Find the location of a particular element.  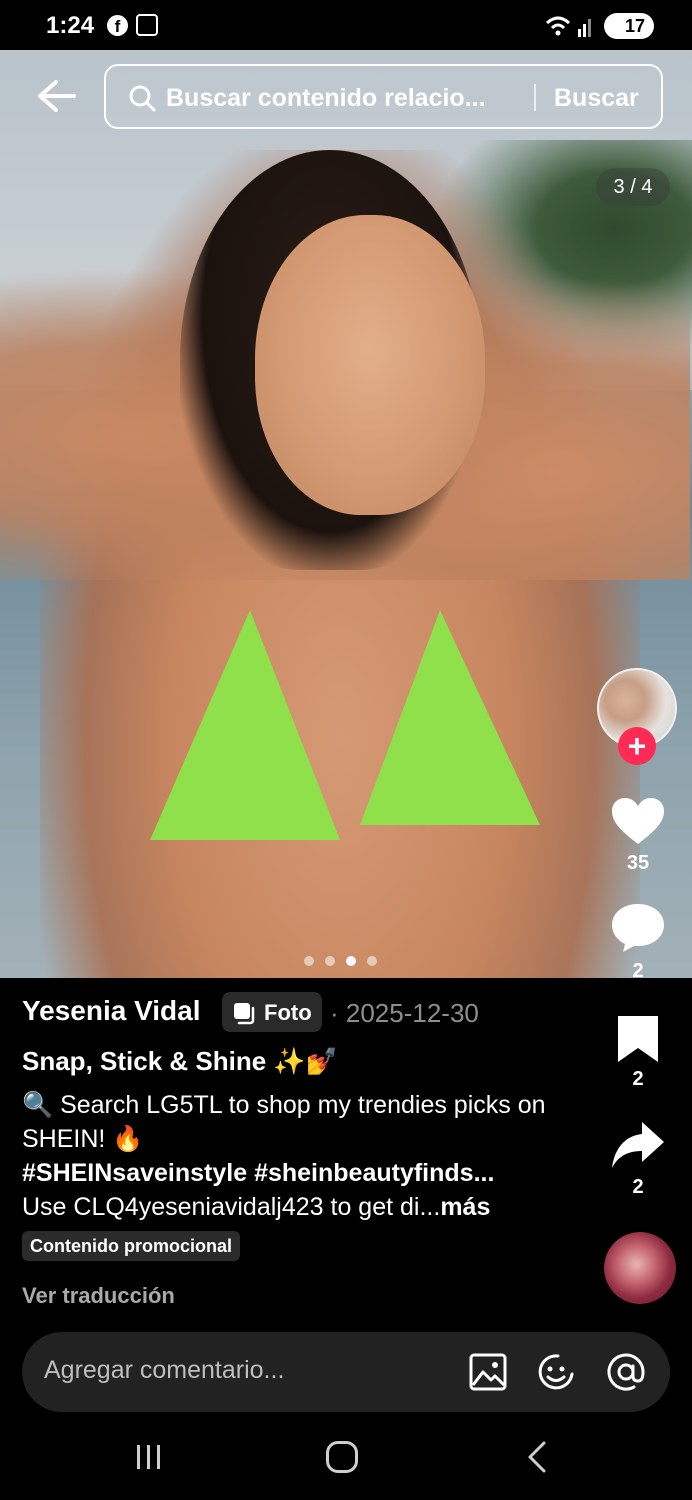

system-nav-bar is located at coordinates (346, 1459).